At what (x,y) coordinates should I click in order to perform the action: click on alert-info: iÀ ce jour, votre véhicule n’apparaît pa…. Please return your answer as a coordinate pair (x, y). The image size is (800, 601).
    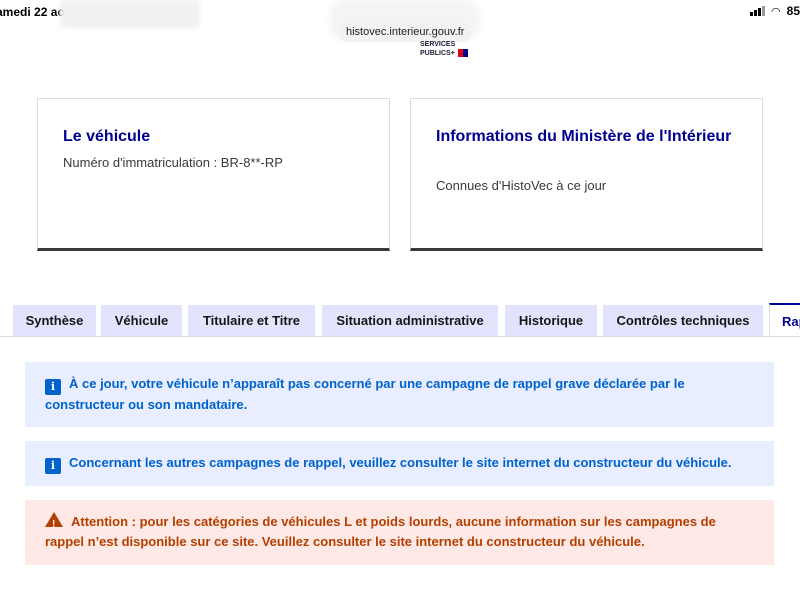
    Looking at the image, I should click on (399, 394).